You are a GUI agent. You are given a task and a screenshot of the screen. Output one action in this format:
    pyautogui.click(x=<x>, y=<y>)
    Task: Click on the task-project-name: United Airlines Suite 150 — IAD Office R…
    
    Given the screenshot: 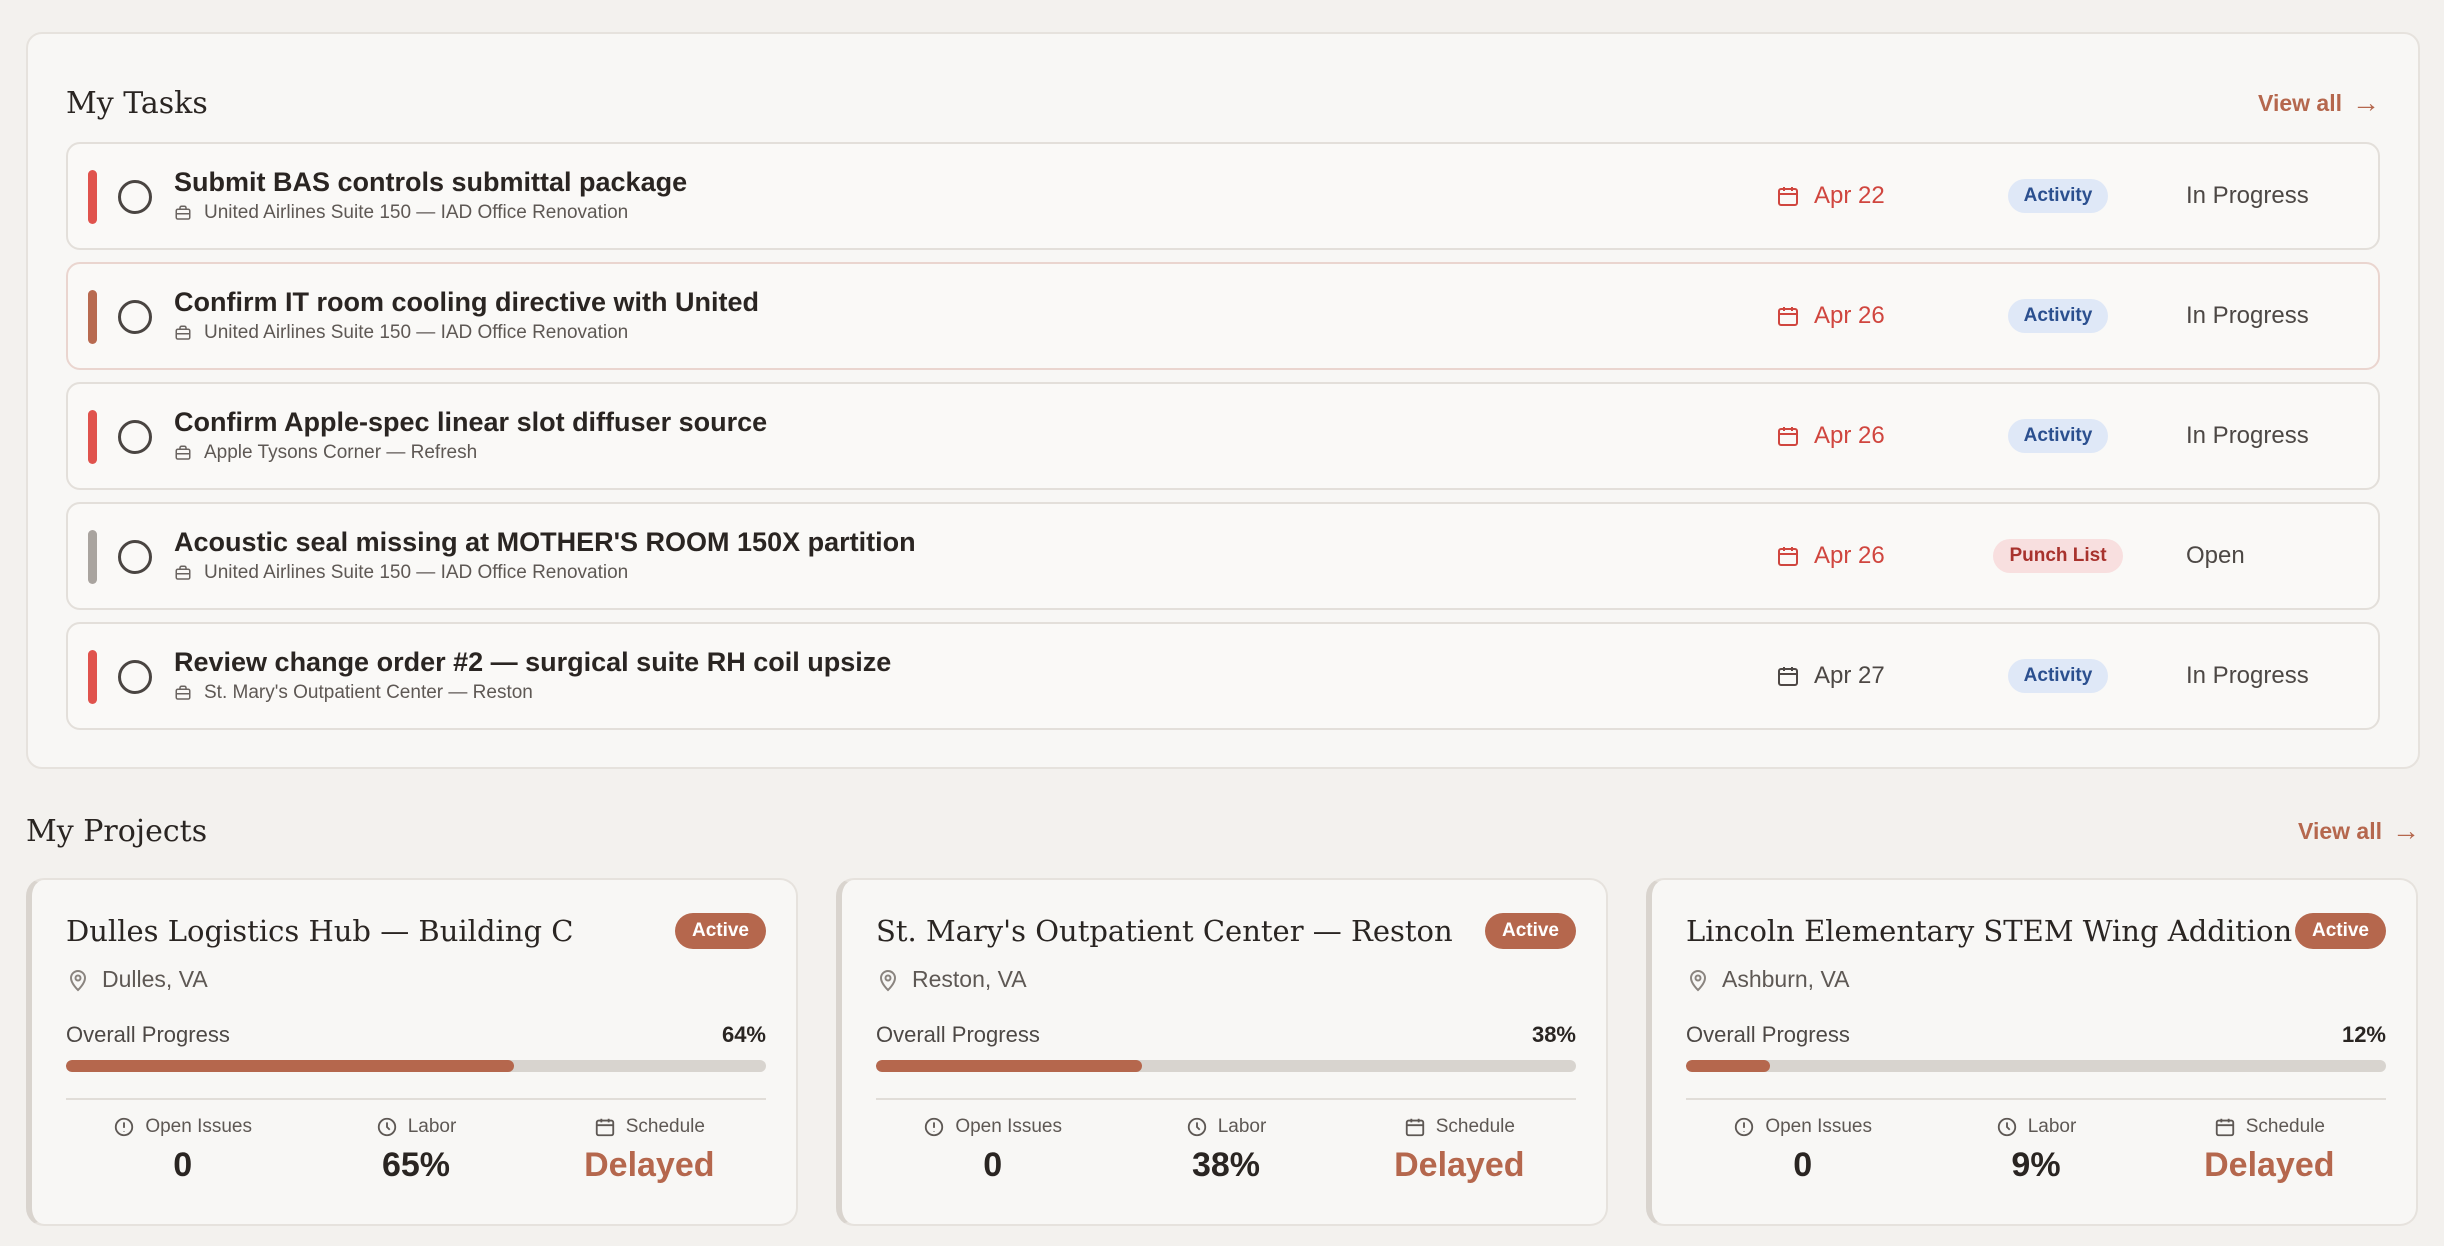 What is the action you would take?
    pyautogui.click(x=416, y=332)
    